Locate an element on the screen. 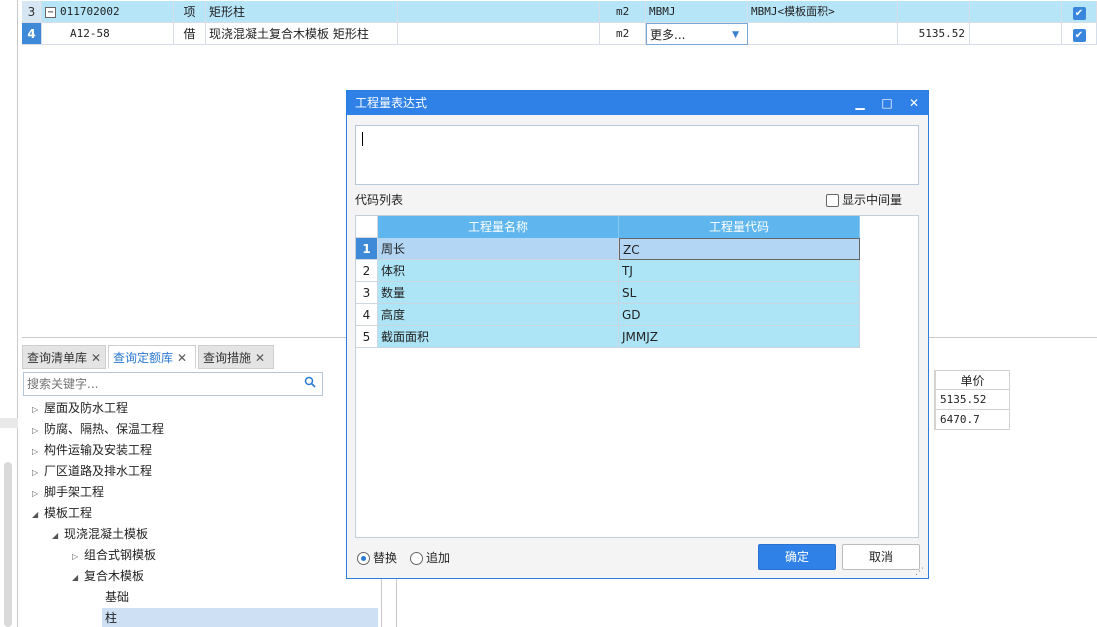  tree-item: ▷ 组合式钢模板 is located at coordinates (114, 555).